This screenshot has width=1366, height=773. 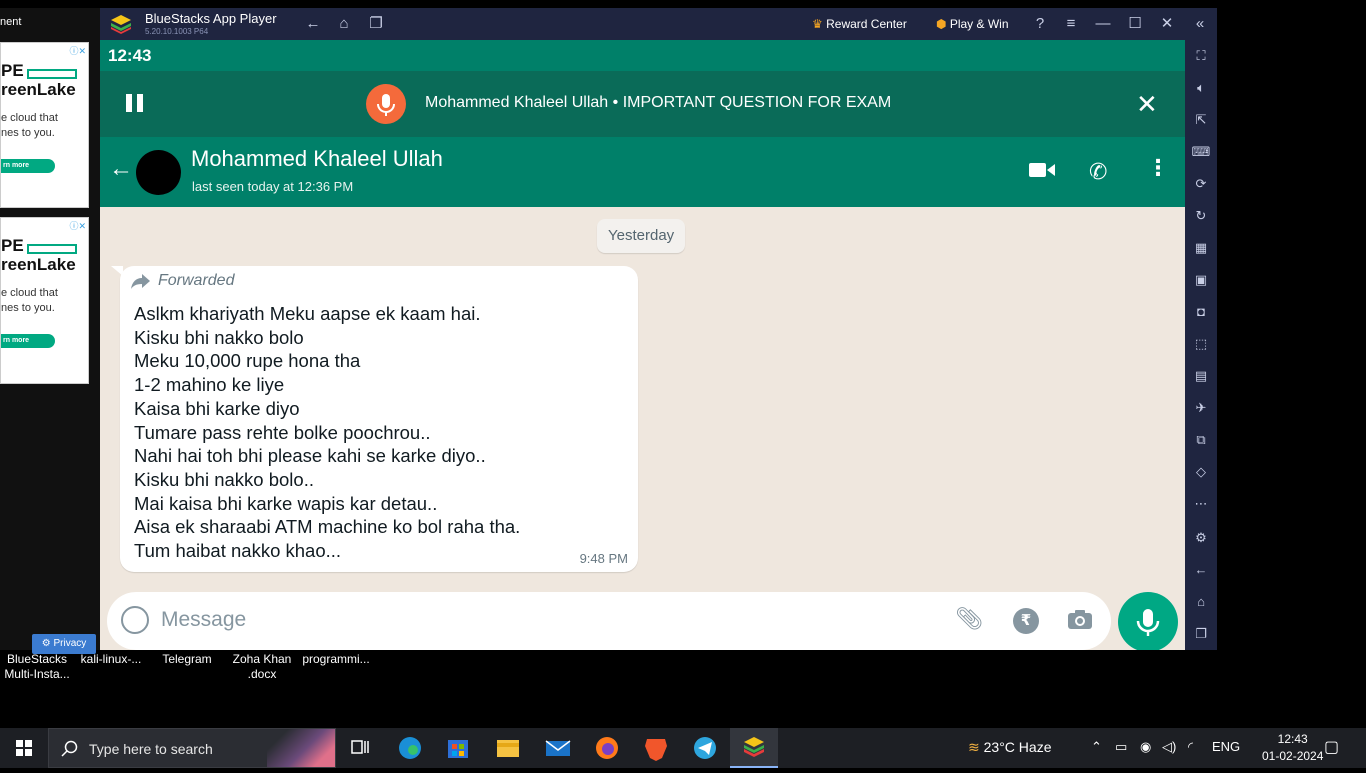 What do you see at coordinates (135, 105) in the screenshot?
I see `pause-icon` at bounding box center [135, 105].